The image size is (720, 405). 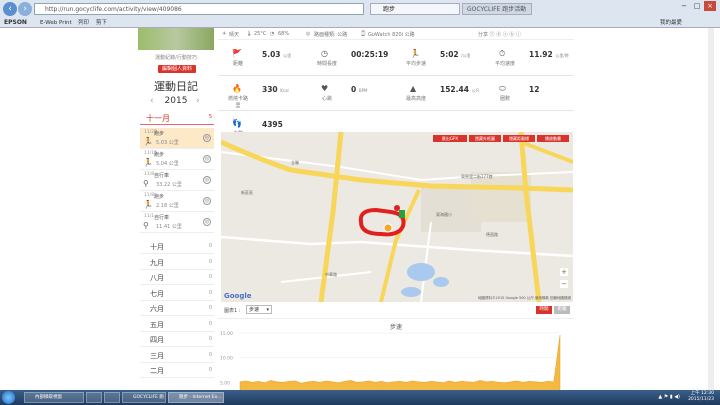 What do you see at coordinates (157, 262) in the screenshot?
I see `month-label: 九月` at bounding box center [157, 262].